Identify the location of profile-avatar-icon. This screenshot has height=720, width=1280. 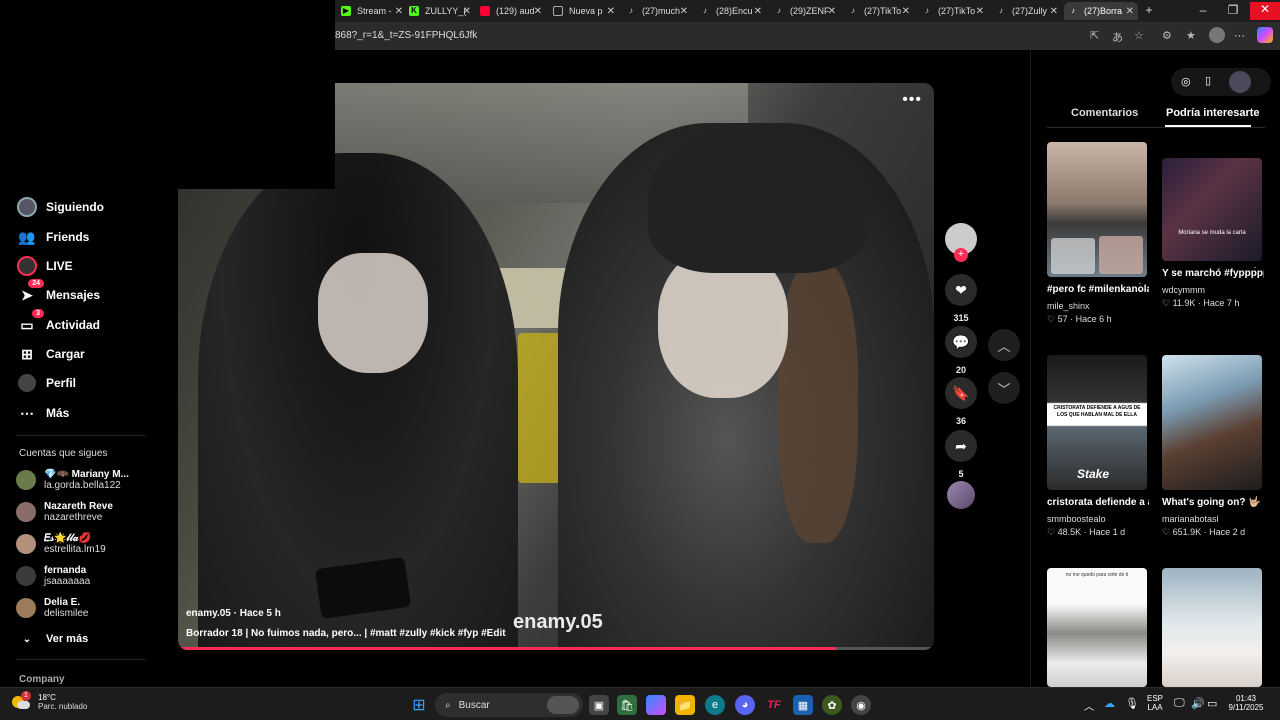
(1217, 35).